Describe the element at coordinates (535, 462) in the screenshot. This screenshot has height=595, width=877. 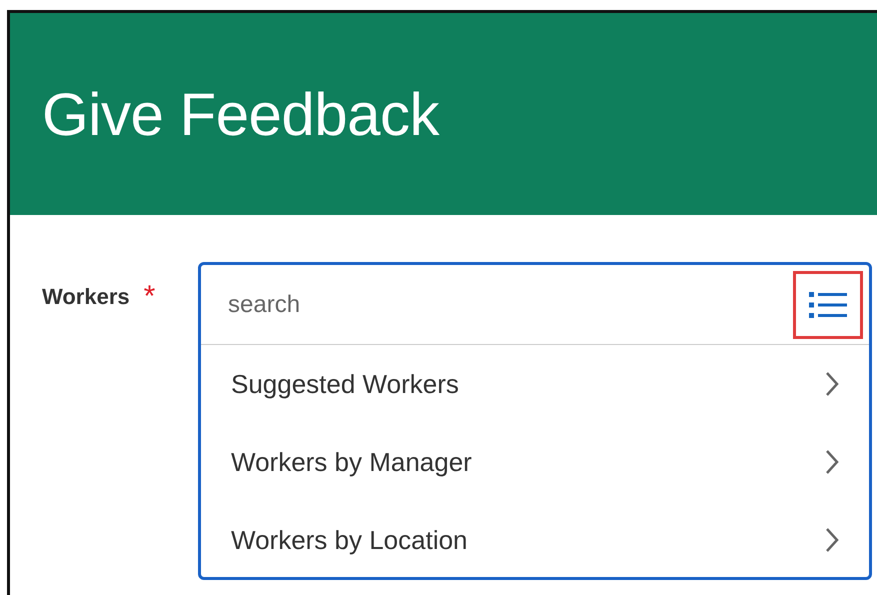
I see `menu-item: Workers by Manager` at that location.